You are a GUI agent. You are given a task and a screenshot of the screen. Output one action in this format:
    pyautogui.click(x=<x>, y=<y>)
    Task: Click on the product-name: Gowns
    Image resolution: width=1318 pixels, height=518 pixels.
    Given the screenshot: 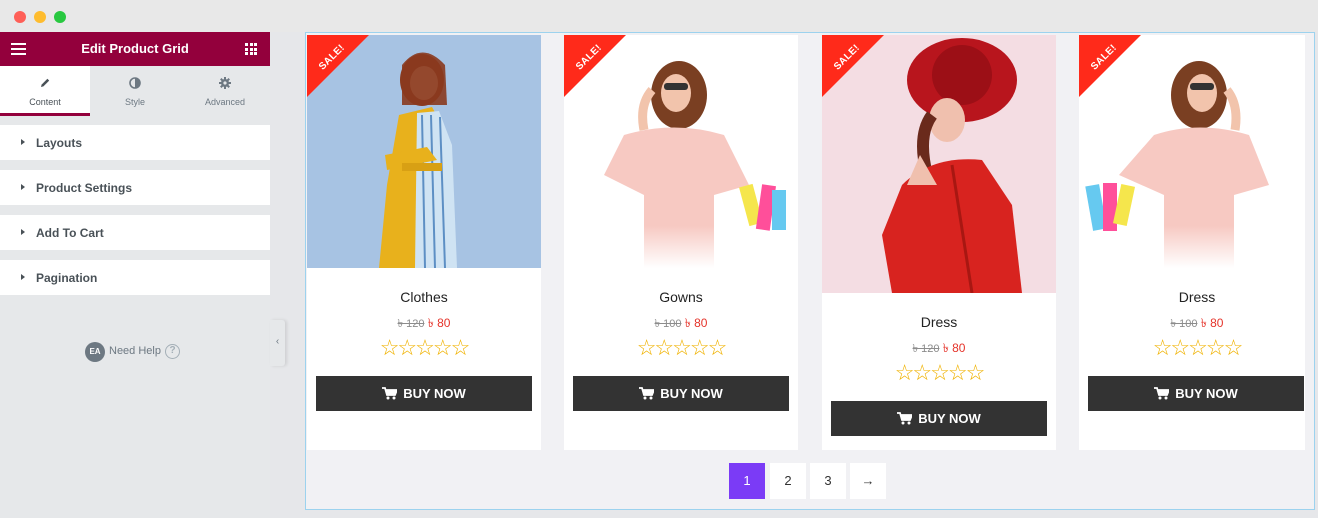 What is the action you would take?
    pyautogui.click(x=681, y=297)
    